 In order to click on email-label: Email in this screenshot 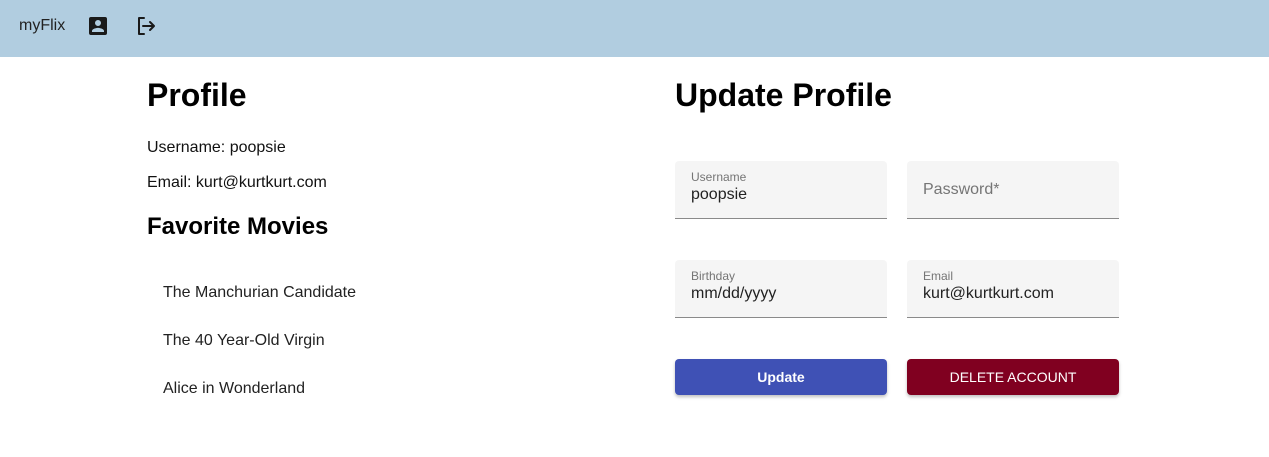, I will do `click(938, 276)`.